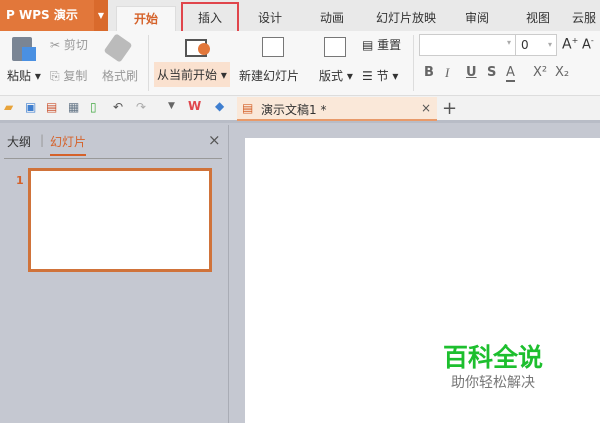 The width and height of the screenshot is (600, 423). I want to click on open-icon: ▰, so click(8, 107).